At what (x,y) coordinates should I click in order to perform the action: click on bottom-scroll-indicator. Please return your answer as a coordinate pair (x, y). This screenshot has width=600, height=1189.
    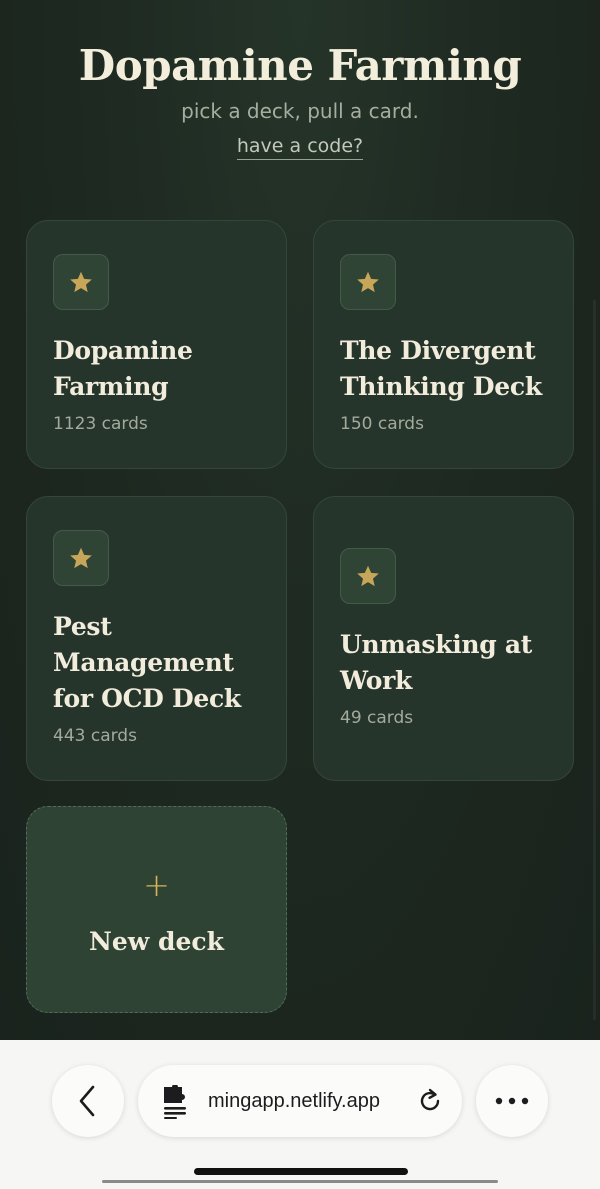
    Looking at the image, I should click on (300, 1181).